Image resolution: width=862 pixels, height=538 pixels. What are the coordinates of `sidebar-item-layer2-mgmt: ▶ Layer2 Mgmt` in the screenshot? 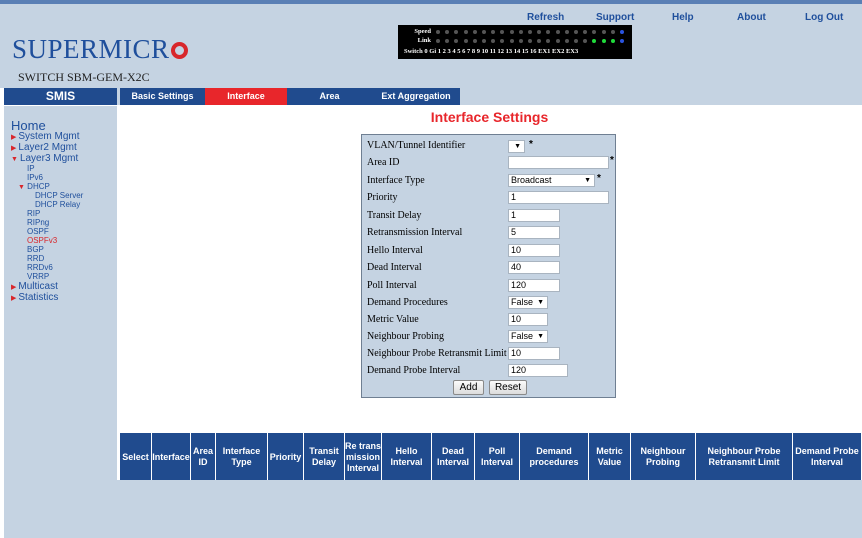 It's located at (44, 147).